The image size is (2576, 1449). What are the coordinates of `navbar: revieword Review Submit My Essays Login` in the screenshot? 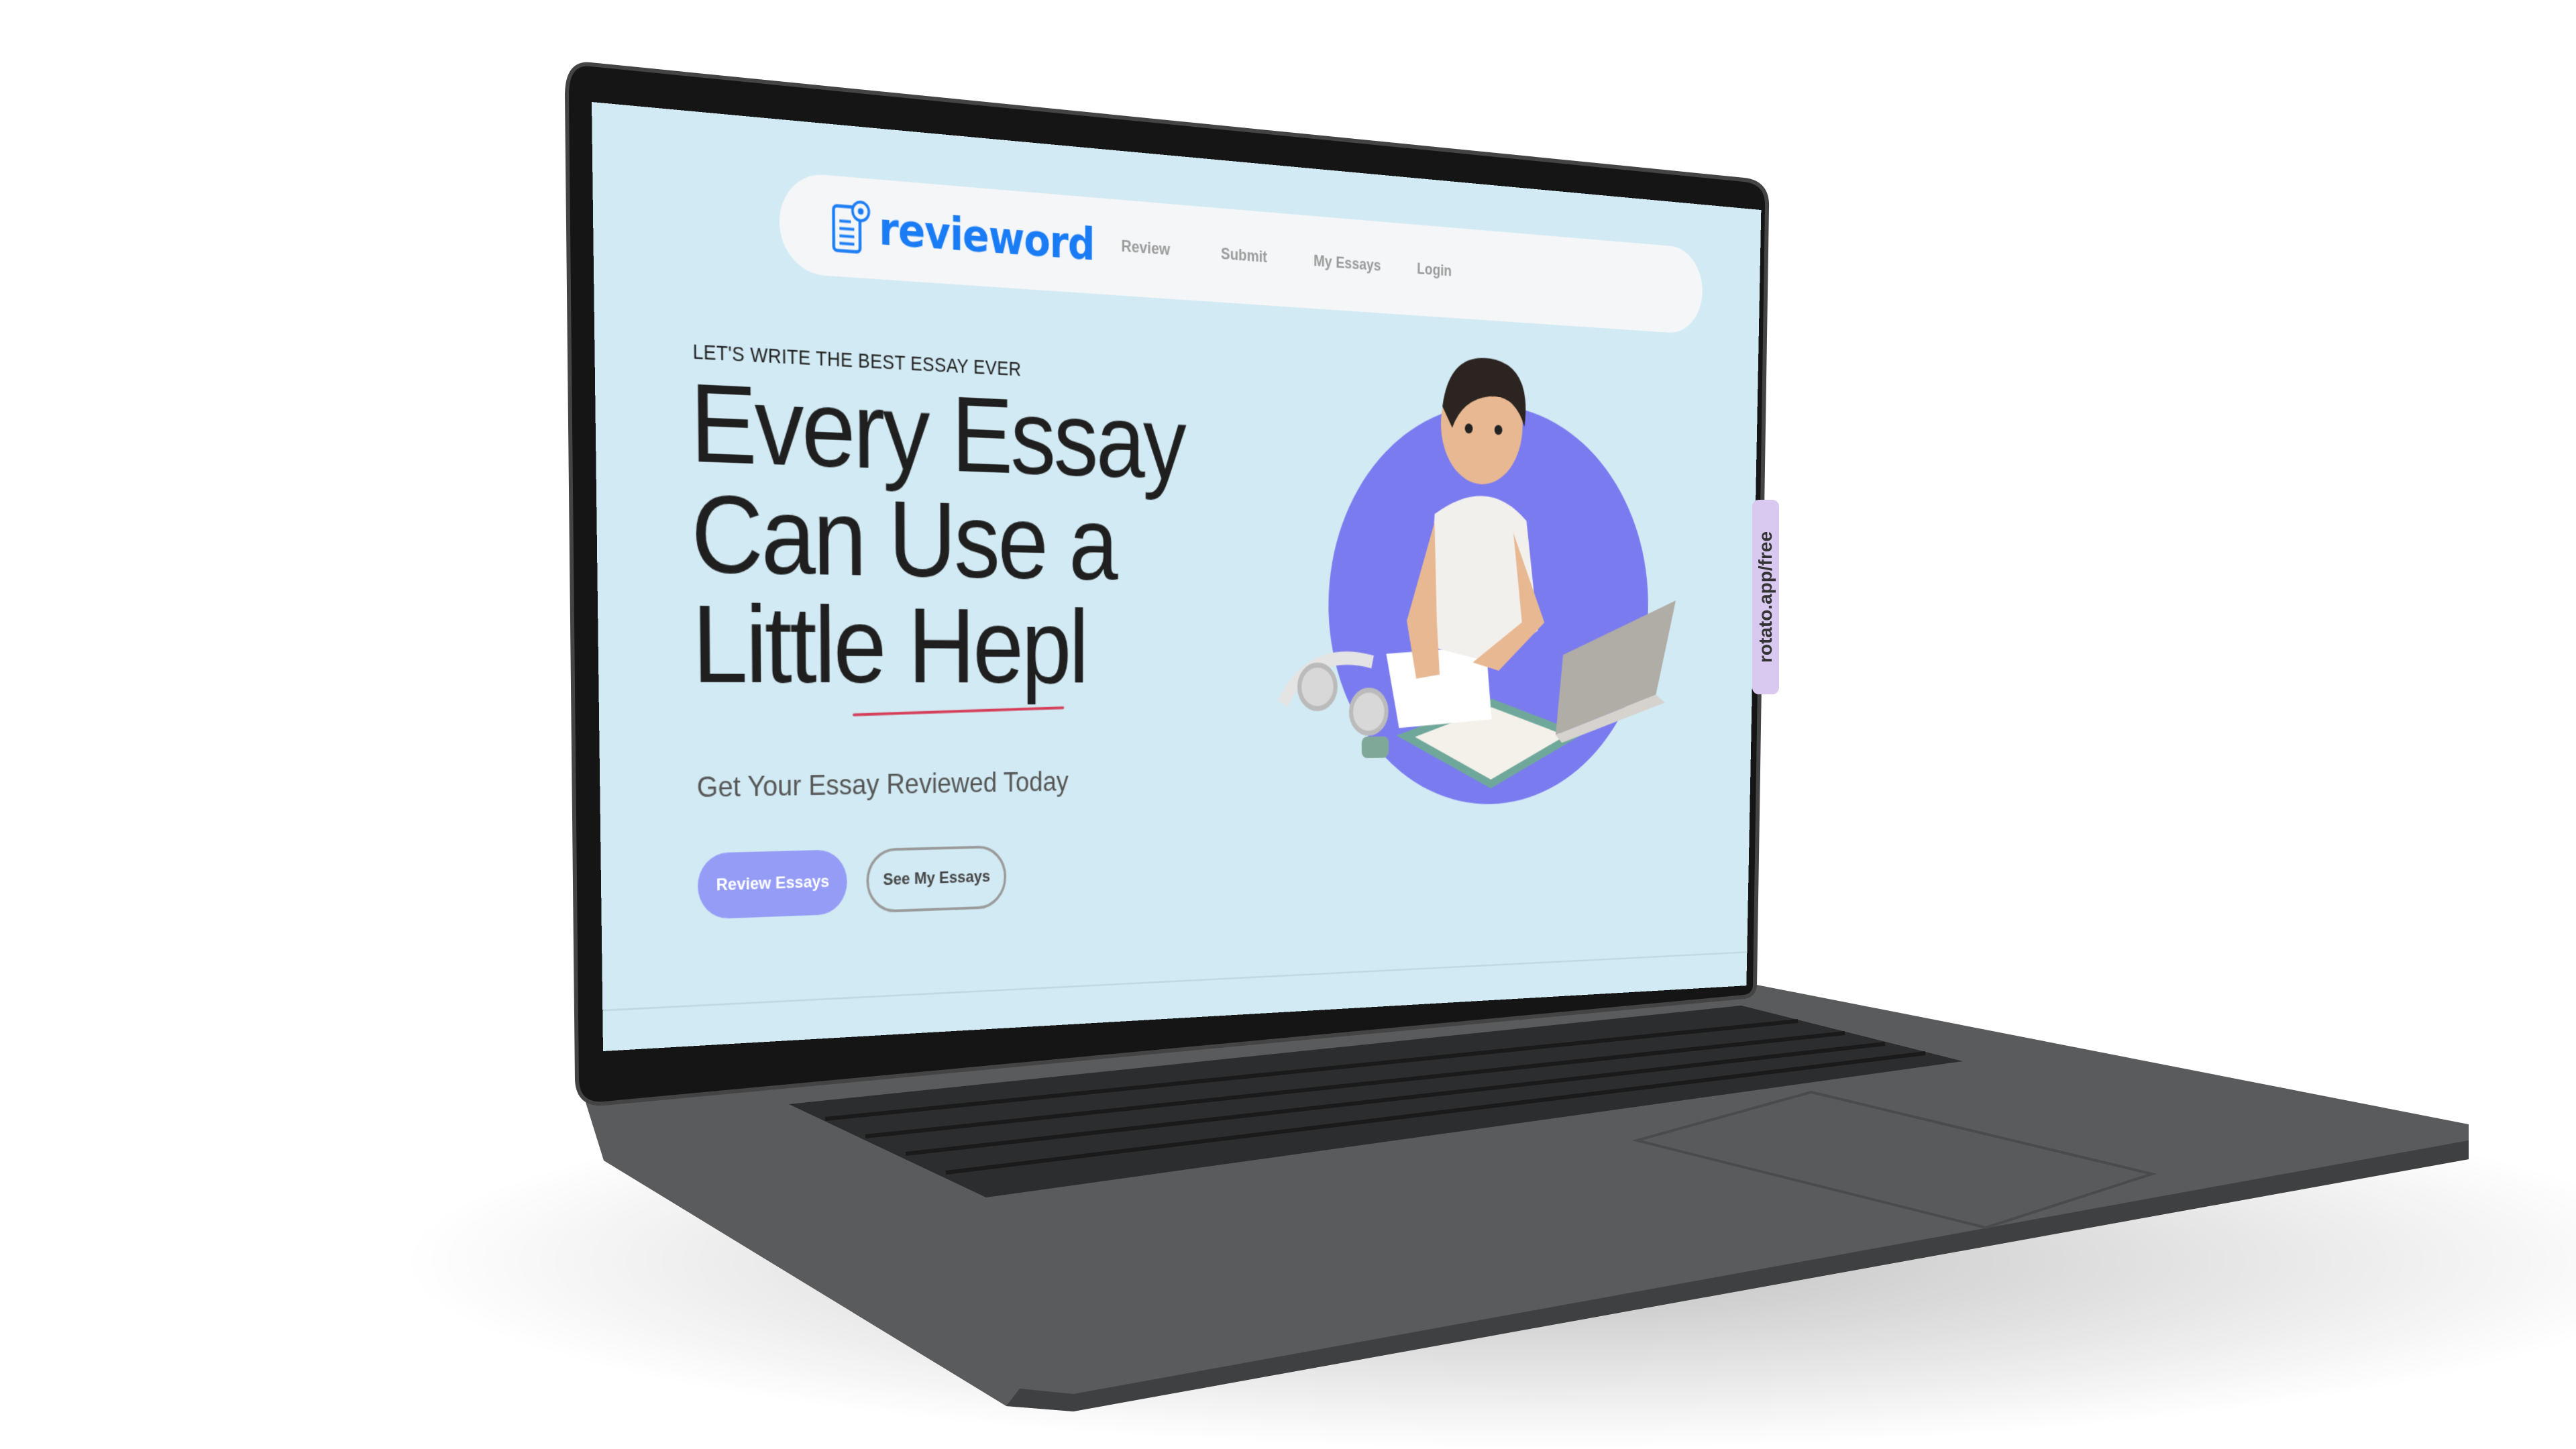 It's located at (1241, 253).